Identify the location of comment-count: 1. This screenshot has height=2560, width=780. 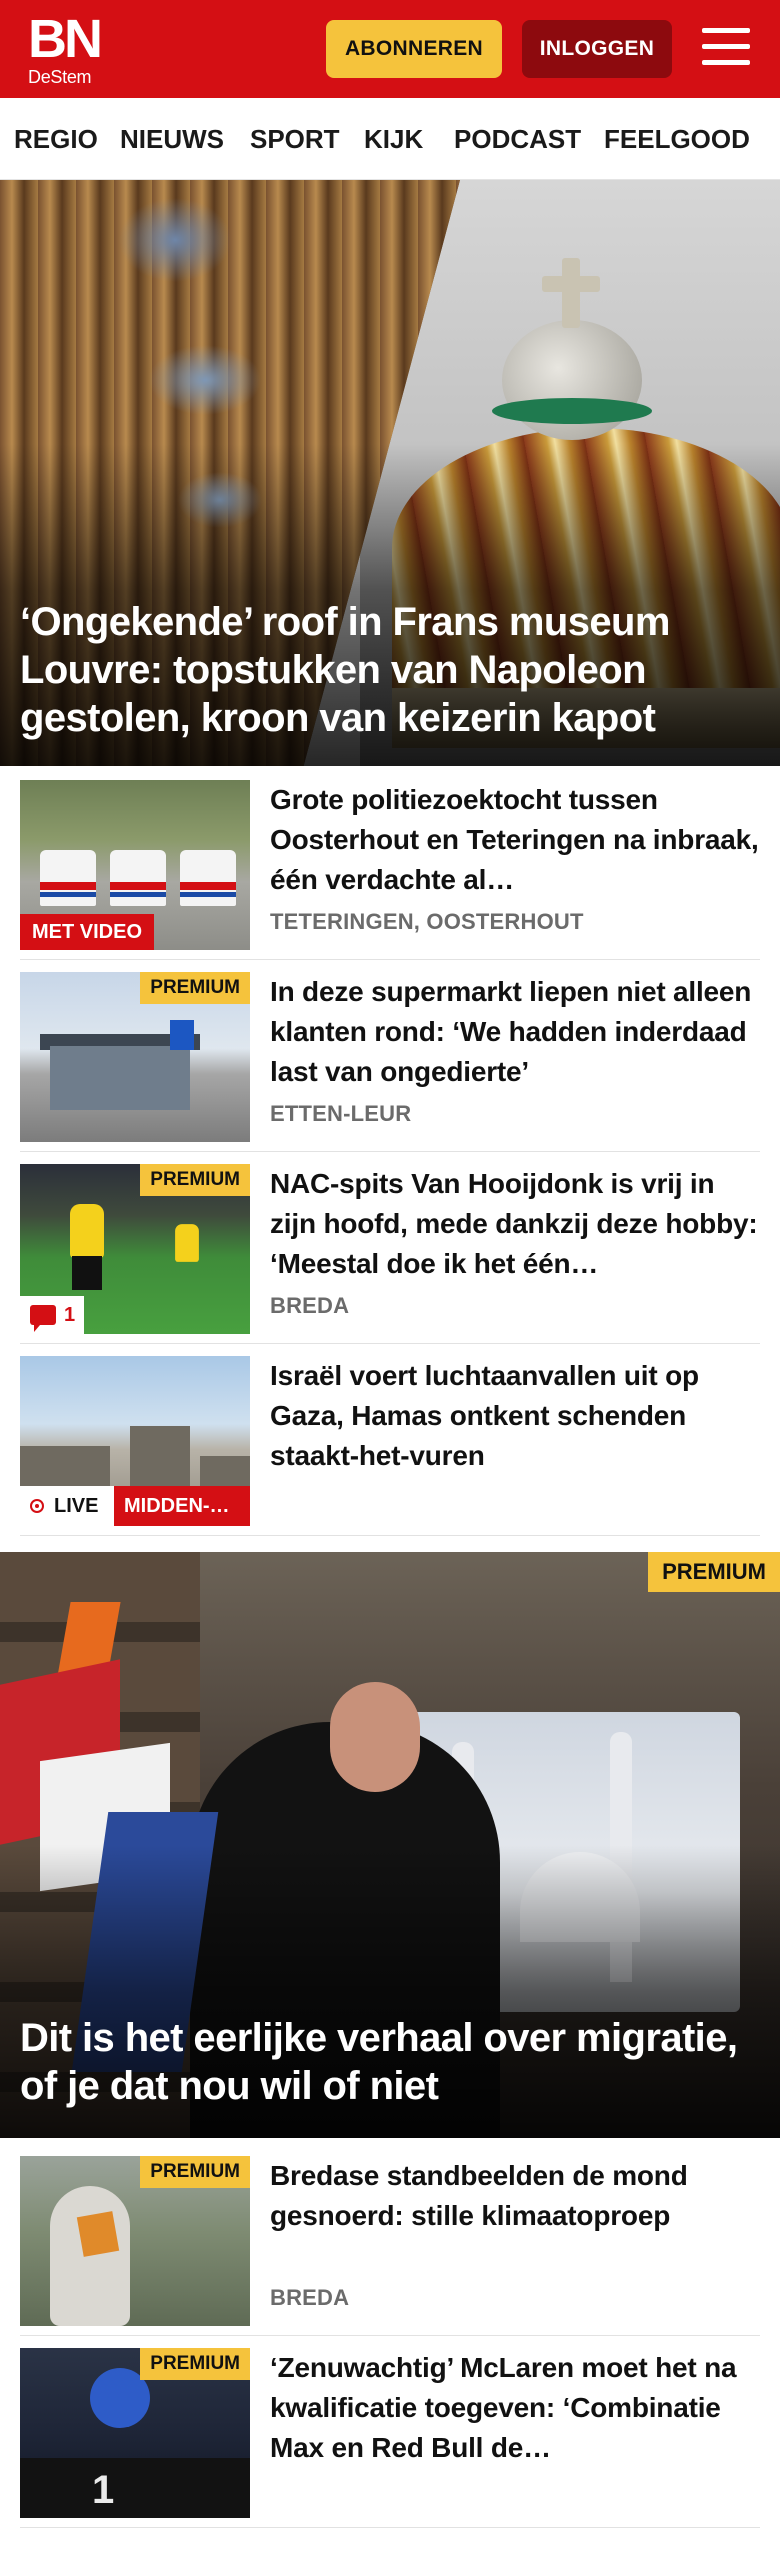
(70, 1315).